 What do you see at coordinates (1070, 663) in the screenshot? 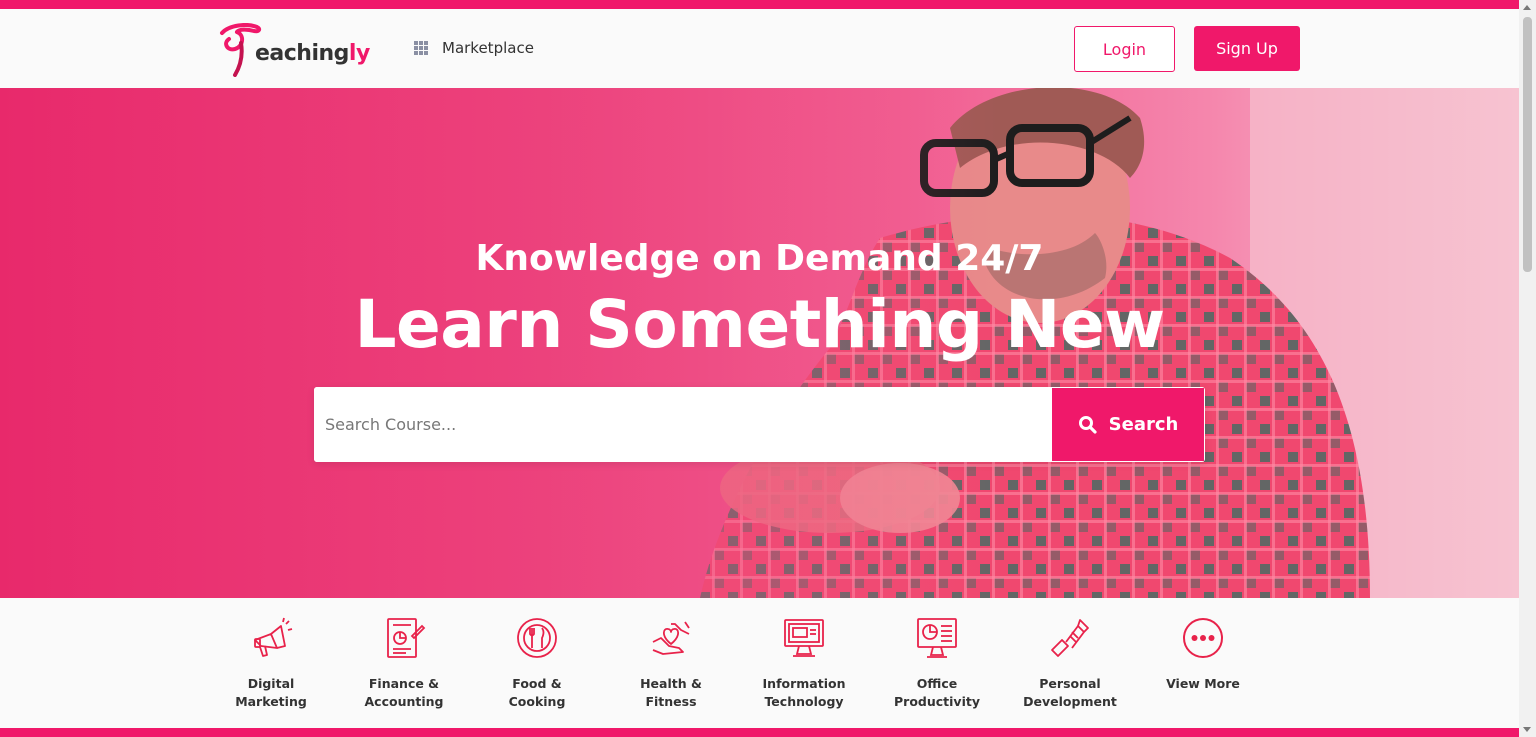
I see `category-personal-development: Personal Development` at bounding box center [1070, 663].